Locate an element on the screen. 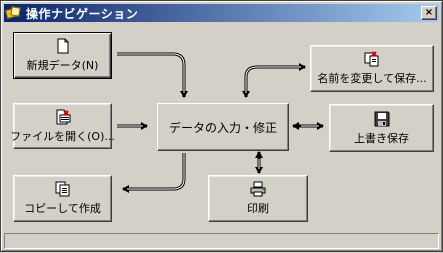  close-button: × is located at coordinates (429, 13).